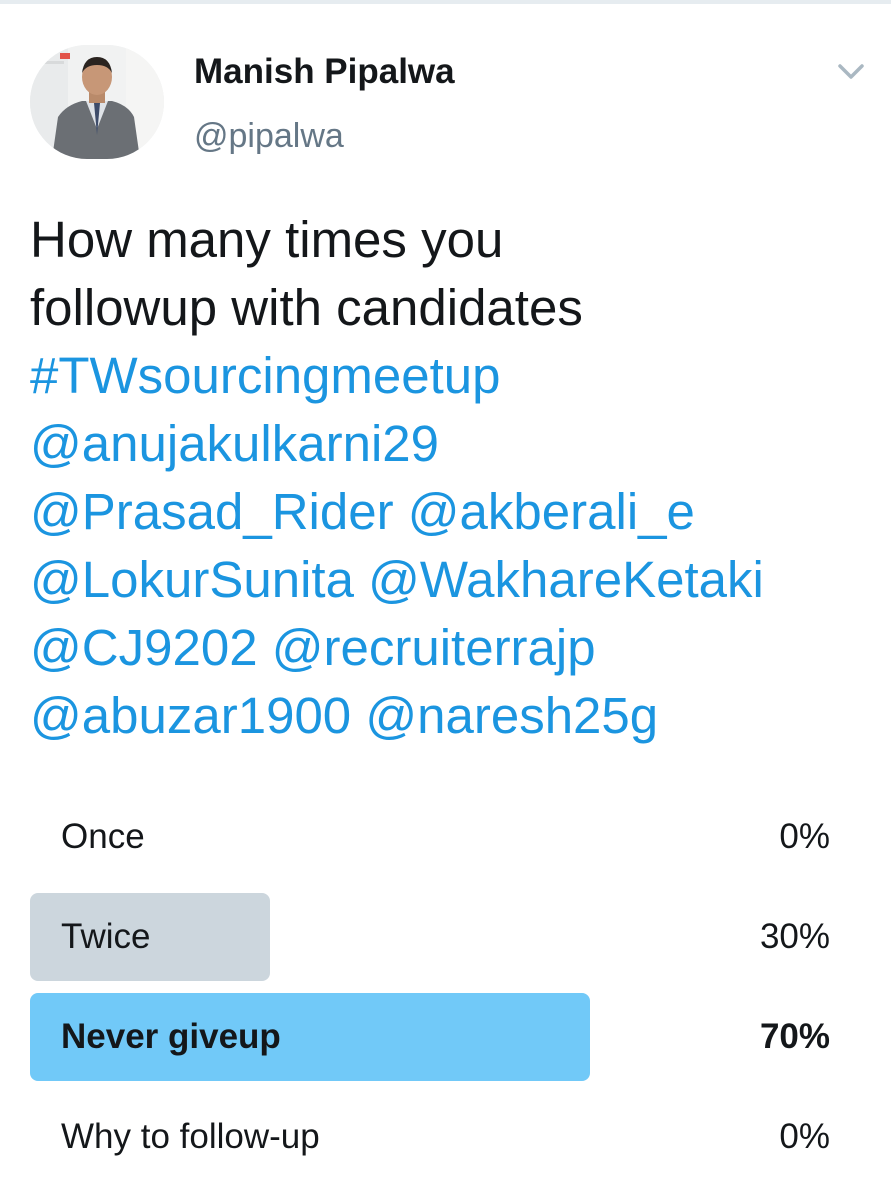 The width and height of the screenshot is (891, 1200). I want to click on mention-link: @naresh25g, so click(511, 715).